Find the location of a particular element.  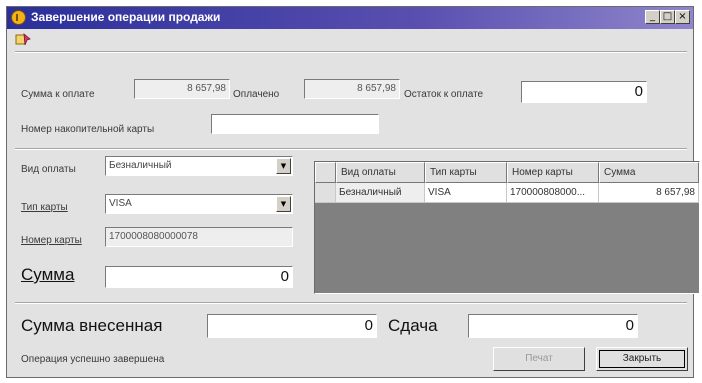

change-label: Сдача is located at coordinates (413, 325).